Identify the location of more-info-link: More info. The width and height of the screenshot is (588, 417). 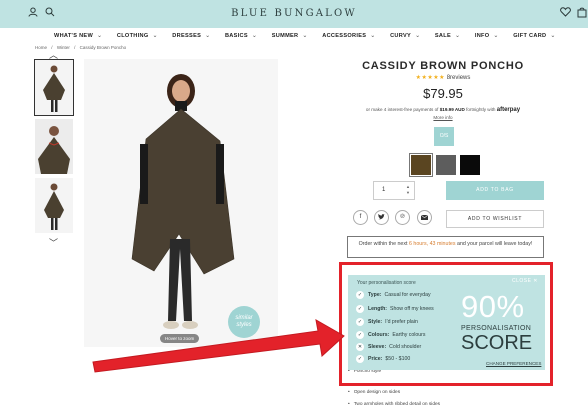
(442, 117).